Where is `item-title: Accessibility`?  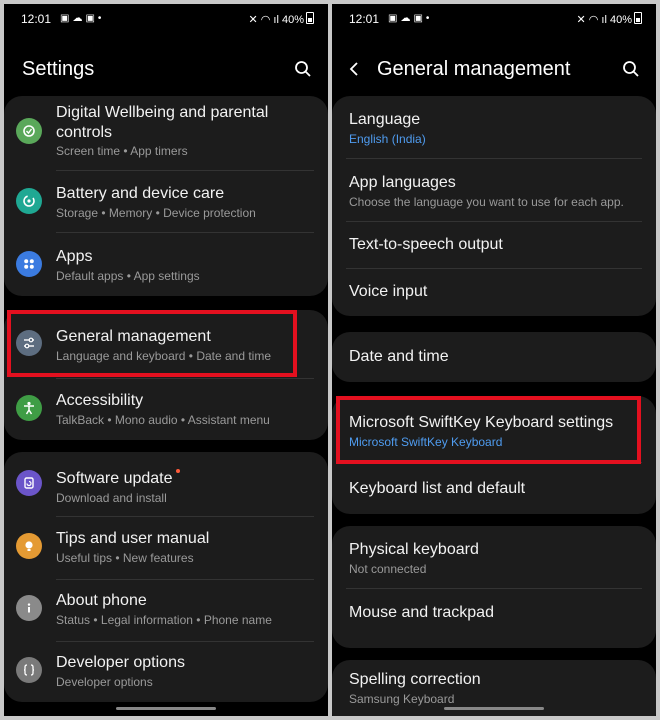 item-title: Accessibility is located at coordinates (100, 400).